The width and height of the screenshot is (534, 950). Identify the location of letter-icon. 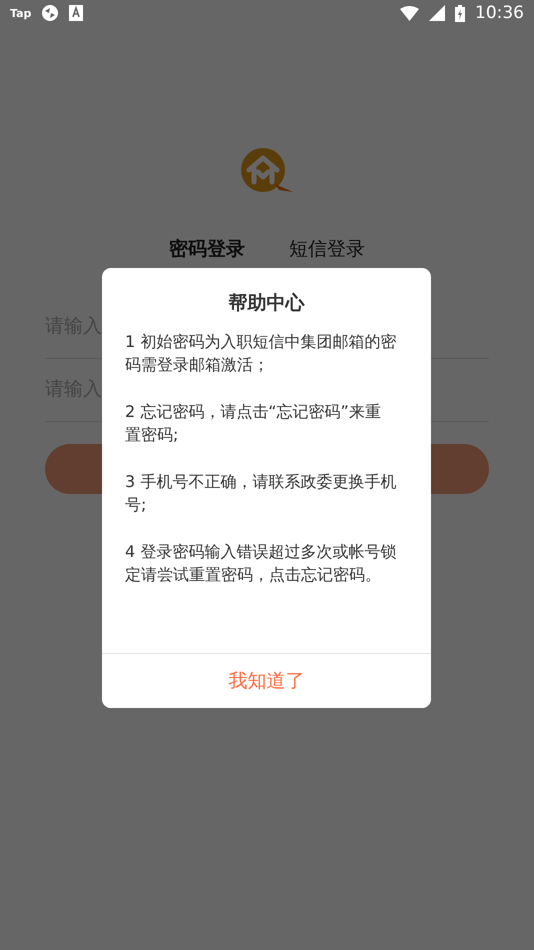
(76, 13).